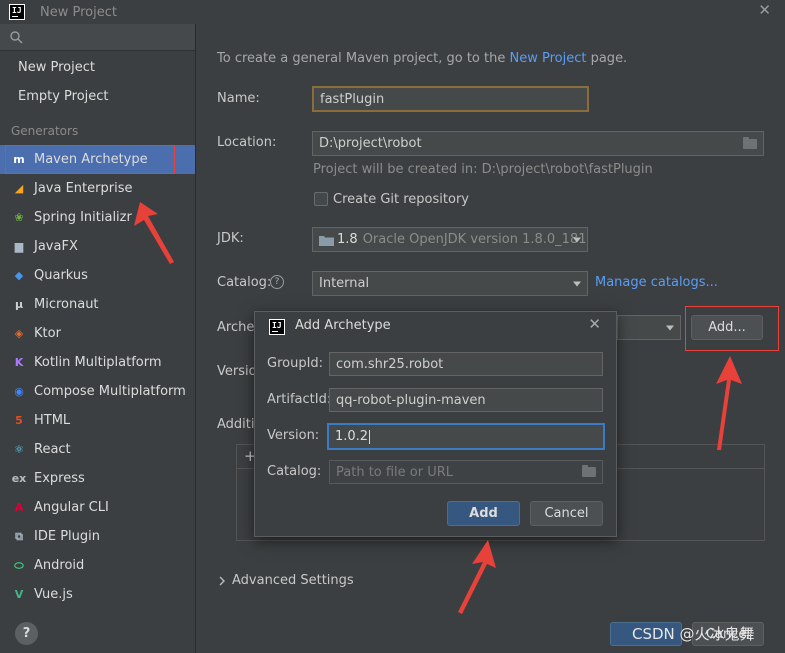 Image resolution: width=785 pixels, height=653 pixels. Describe the element at coordinates (110, 391) in the screenshot. I see `sidebar-item-label: Compose Multiplatform` at that location.